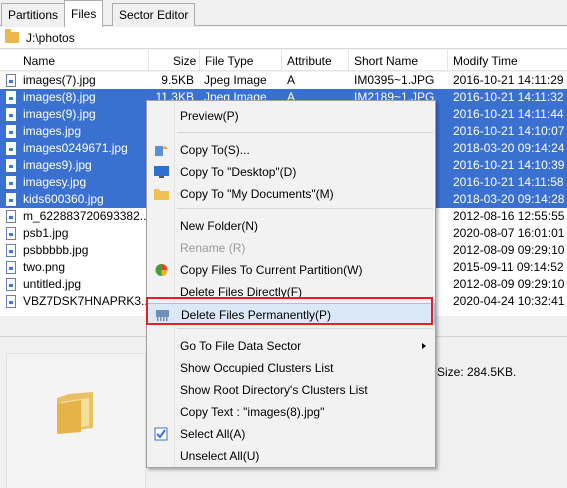  I want to click on file-modify-time: 2016-10-21 14:11:32, so click(508, 97).